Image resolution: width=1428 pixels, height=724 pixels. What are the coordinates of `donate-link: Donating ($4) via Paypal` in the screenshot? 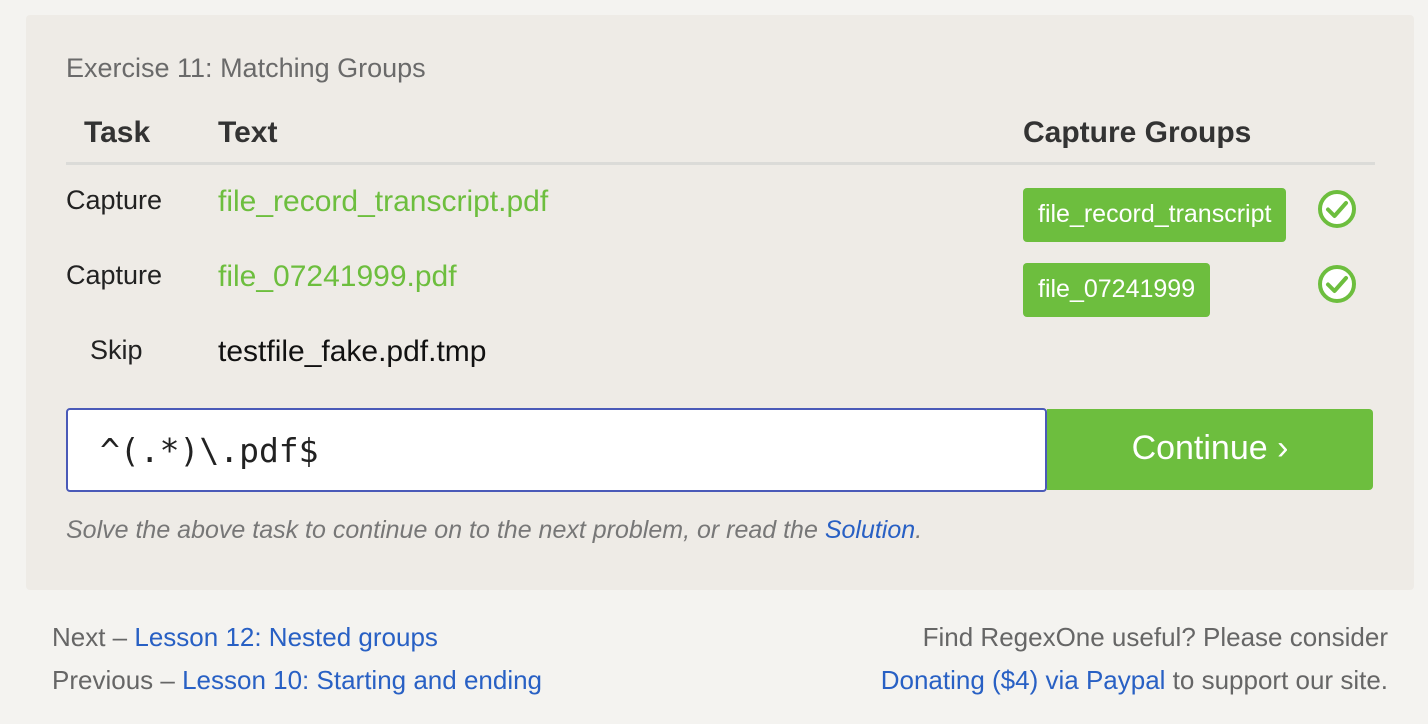 It's located at (1023, 680).